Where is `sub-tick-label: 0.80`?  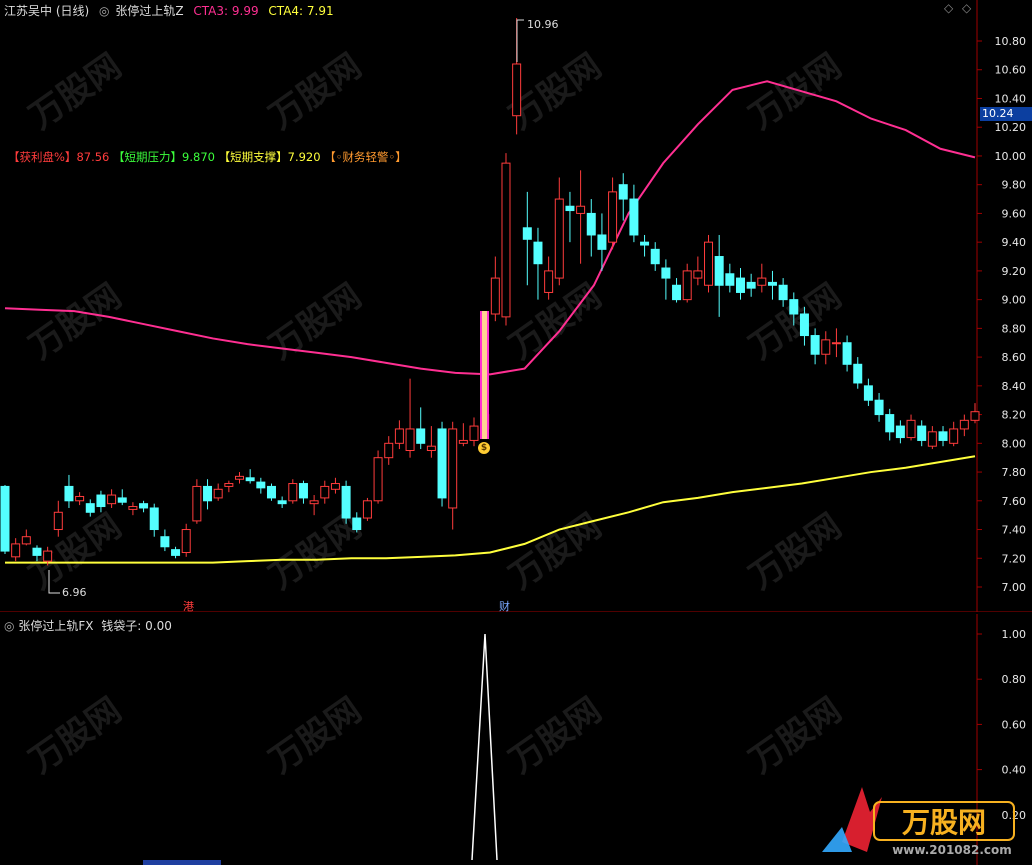 sub-tick-label: 0.80 is located at coordinates (1014, 679).